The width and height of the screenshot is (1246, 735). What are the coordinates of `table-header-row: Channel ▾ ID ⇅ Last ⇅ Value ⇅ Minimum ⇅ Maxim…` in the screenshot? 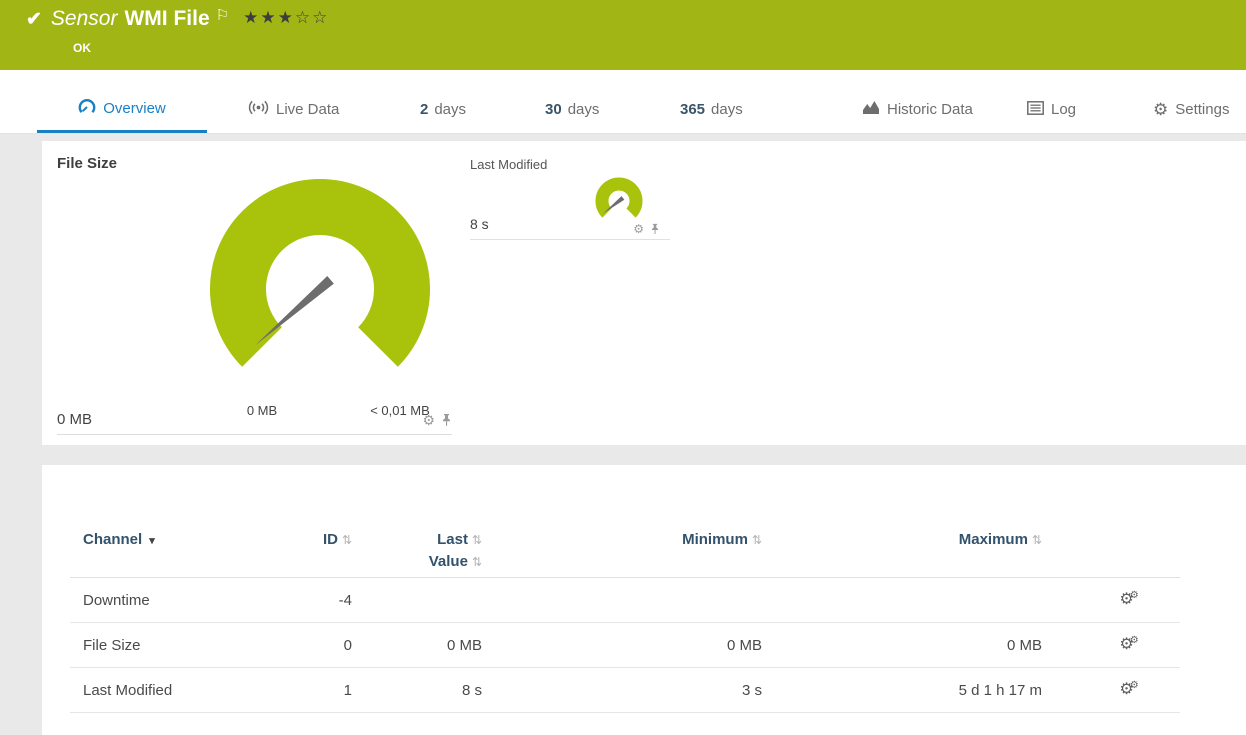 It's located at (625, 544).